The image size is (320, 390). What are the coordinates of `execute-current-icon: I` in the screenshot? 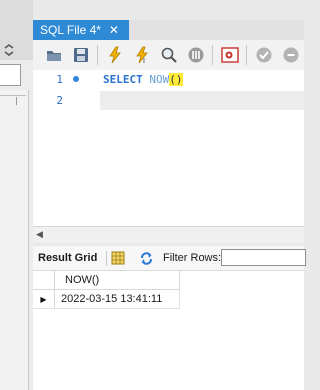 It's located at (141, 55).